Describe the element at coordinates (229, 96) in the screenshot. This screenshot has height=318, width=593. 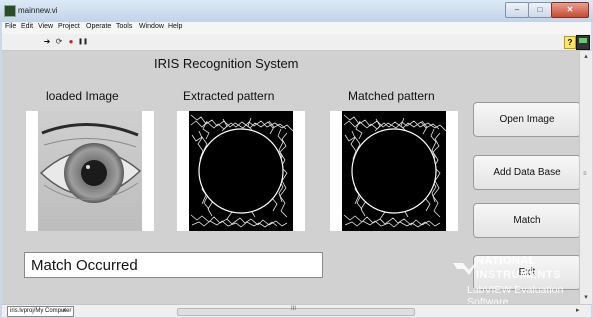
I see `extracted-pattern-label: Extracted pattern` at that location.